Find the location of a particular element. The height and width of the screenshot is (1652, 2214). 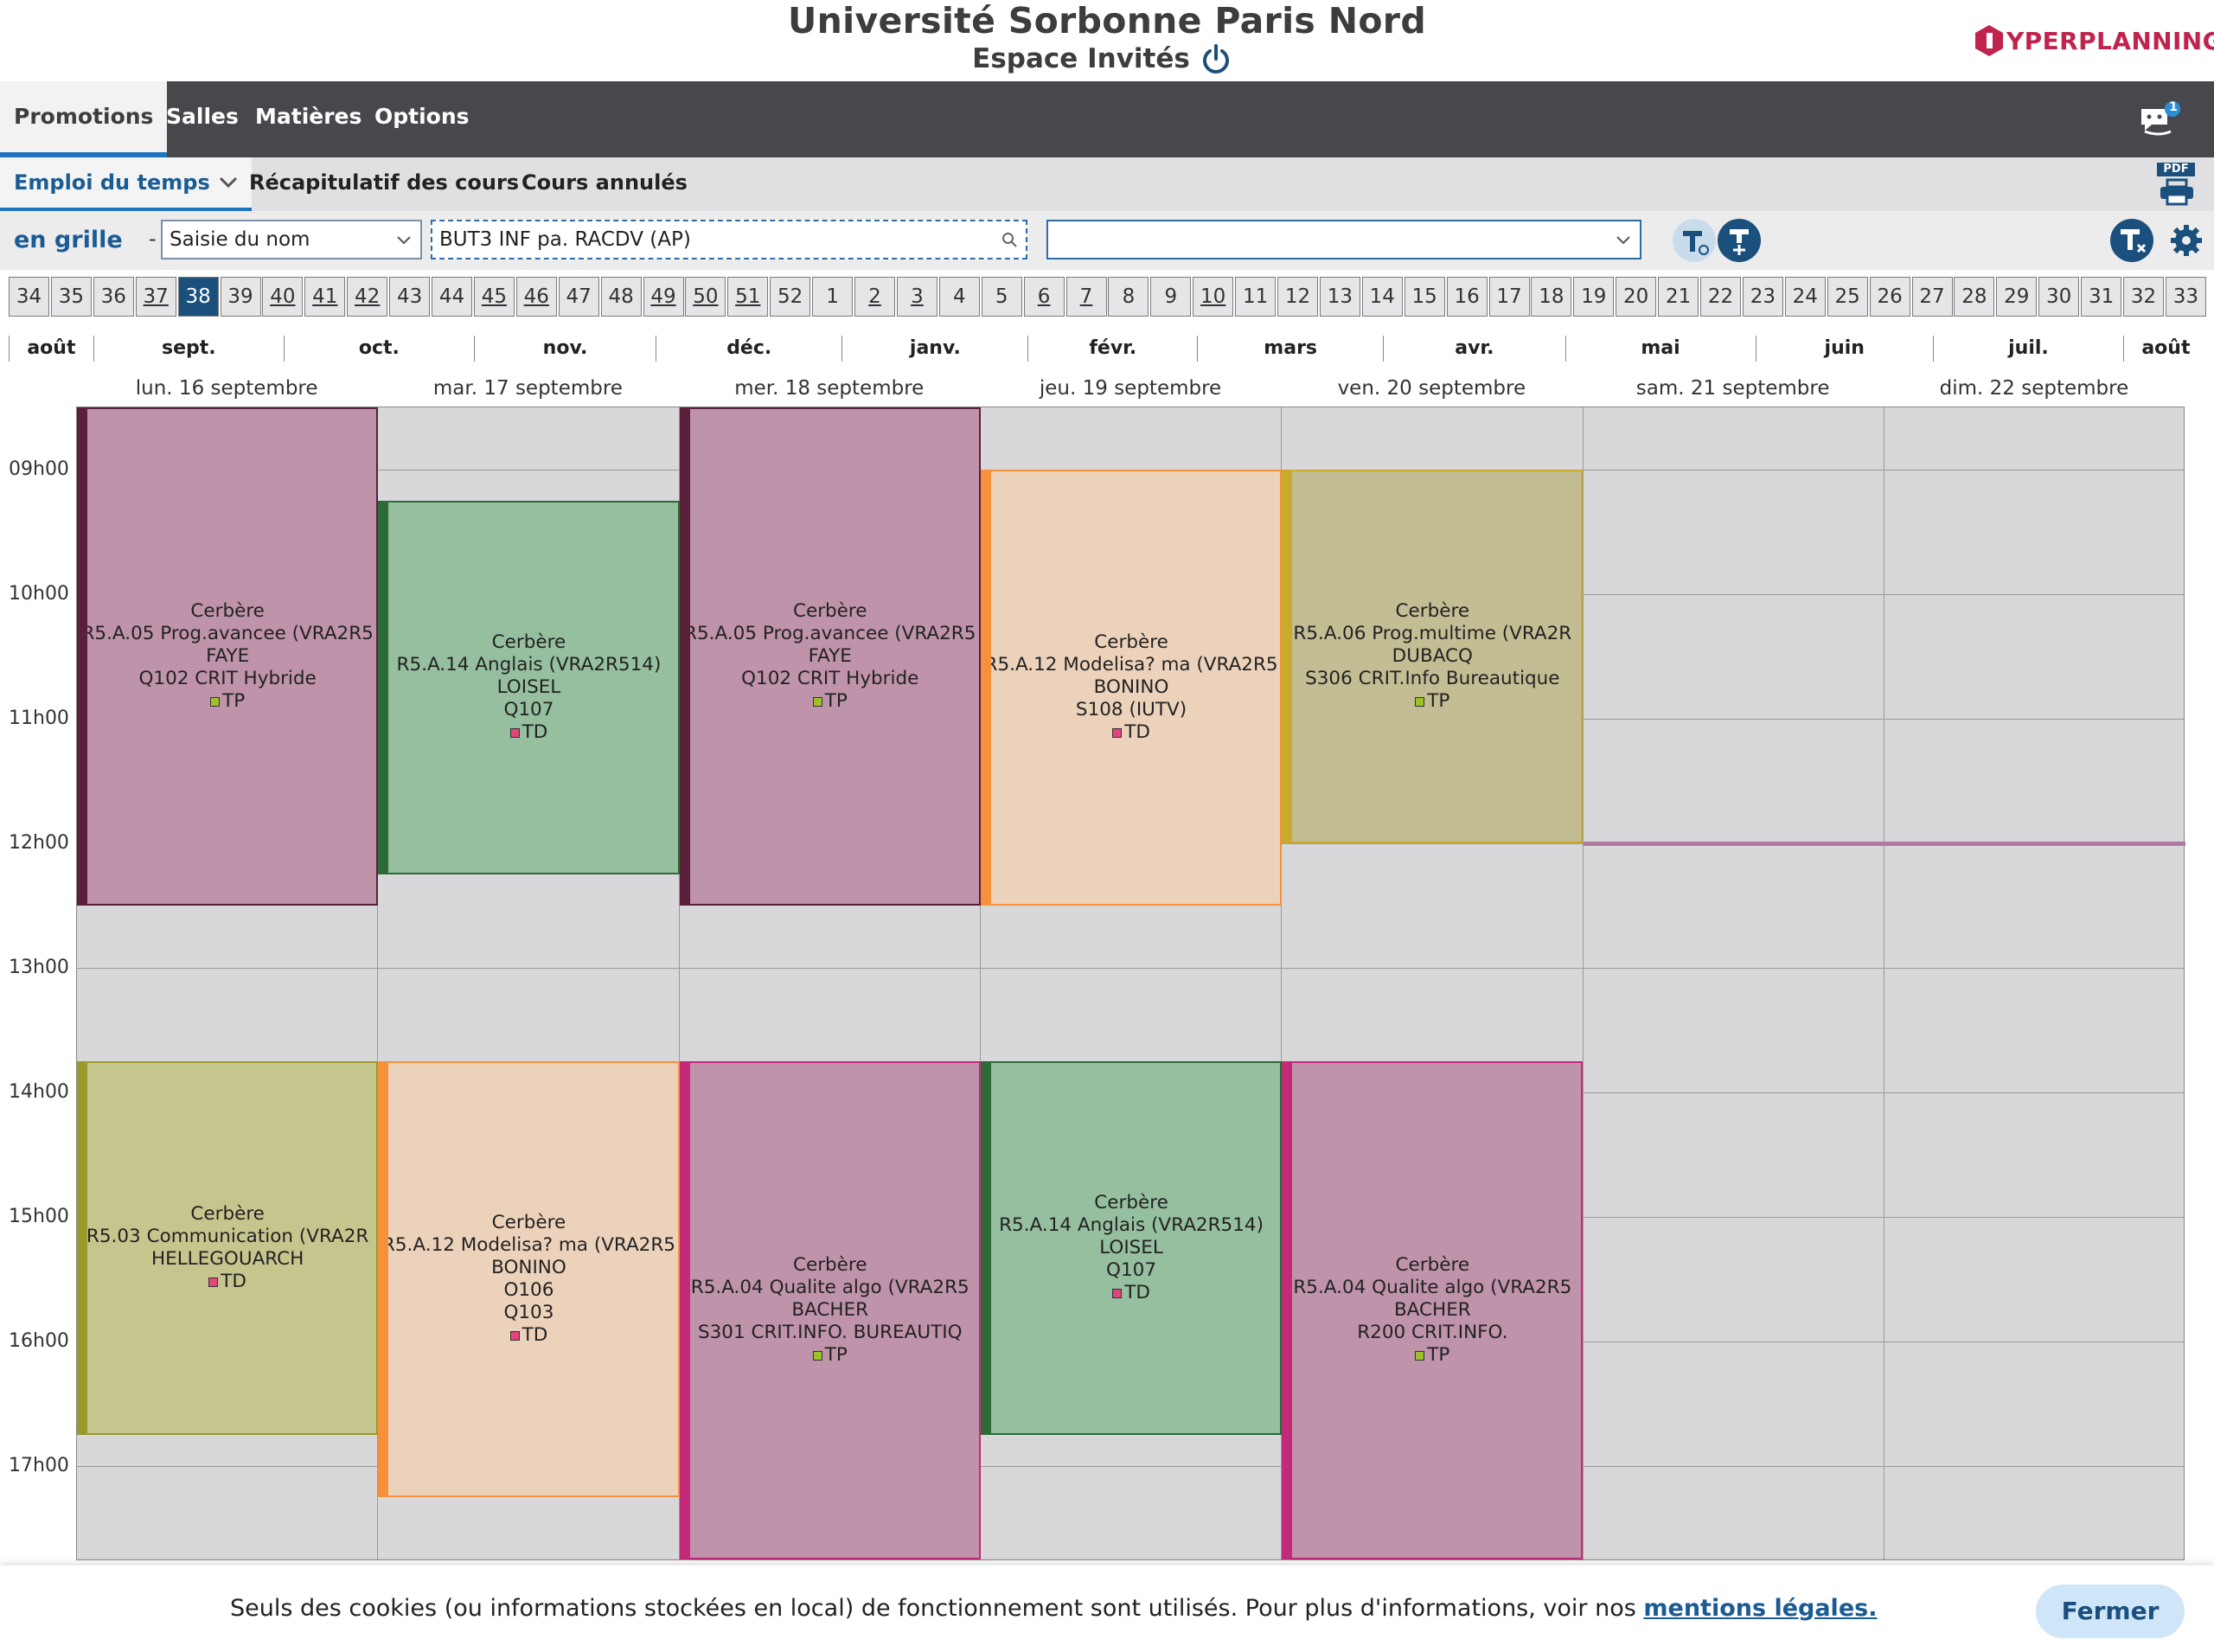

week-13: 13 is located at coordinates (1339, 297).